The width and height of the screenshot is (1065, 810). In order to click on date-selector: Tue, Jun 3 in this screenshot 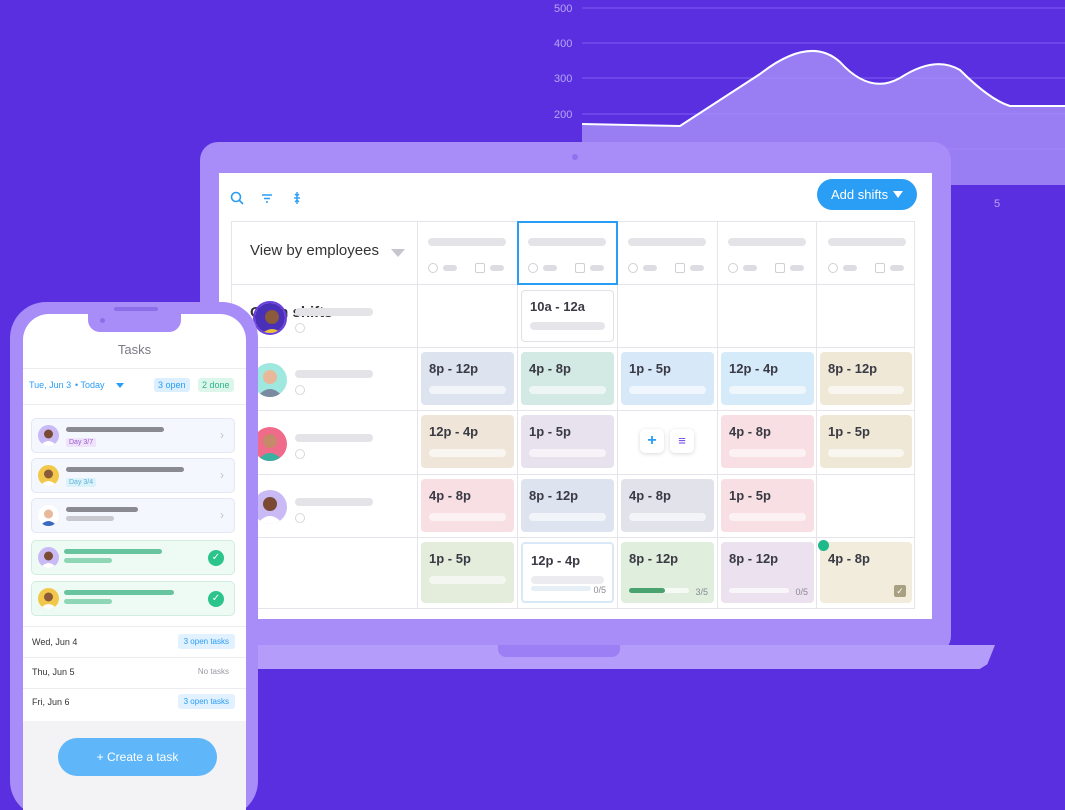, I will do `click(50, 385)`.